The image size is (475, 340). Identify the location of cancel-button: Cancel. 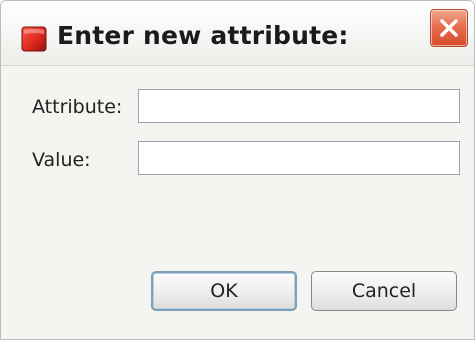
(384, 291).